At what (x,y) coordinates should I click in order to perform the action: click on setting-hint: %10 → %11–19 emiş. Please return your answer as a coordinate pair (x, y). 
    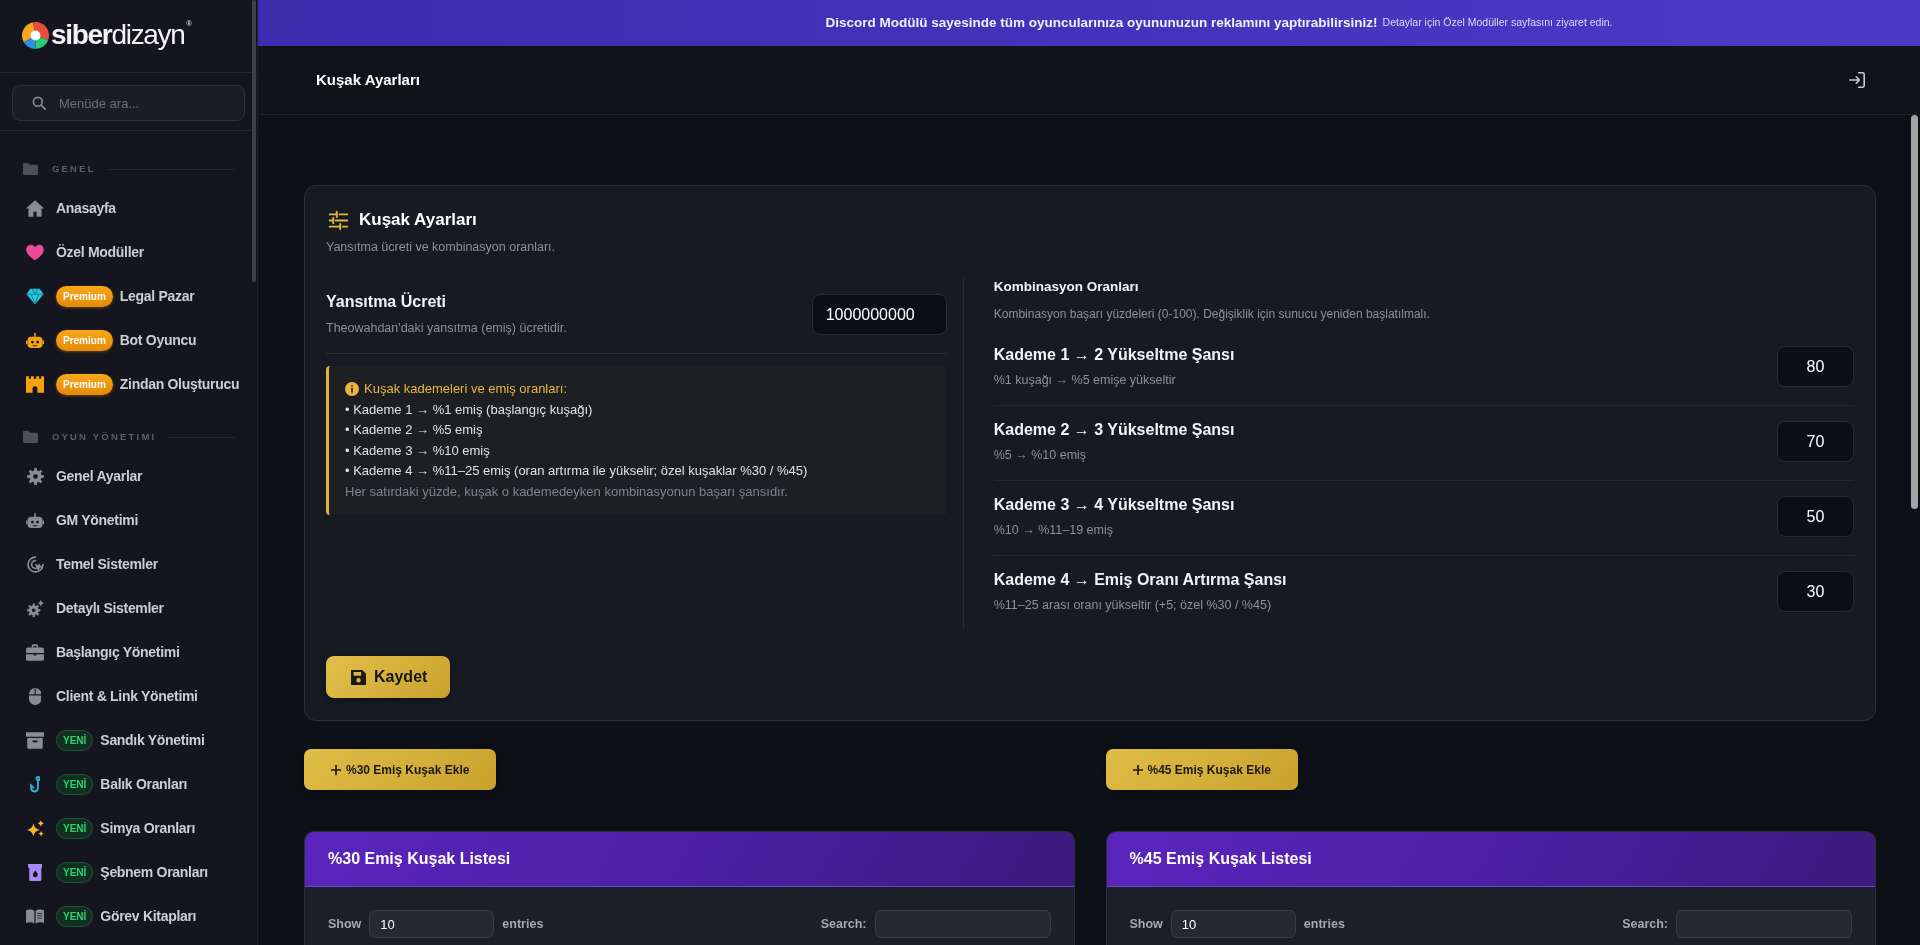
    Looking at the image, I should click on (1053, 530).